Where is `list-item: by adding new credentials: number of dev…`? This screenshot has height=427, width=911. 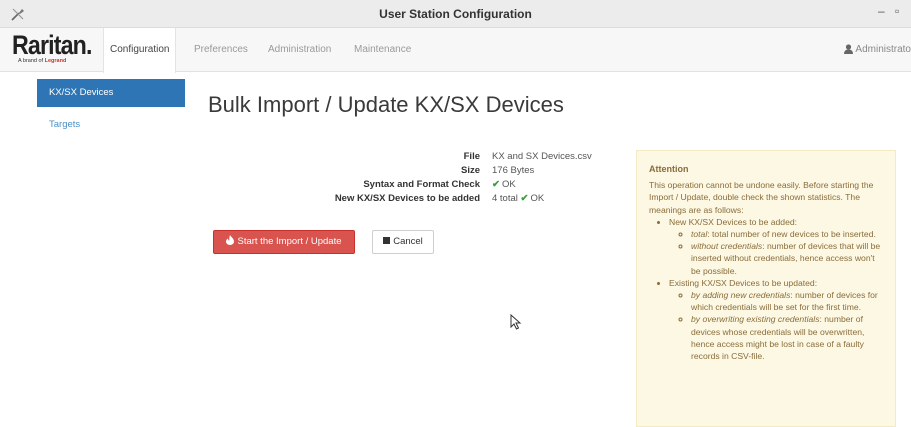 list-item: by adding new credentials: number of dev… is located at coordinates (787, 301).